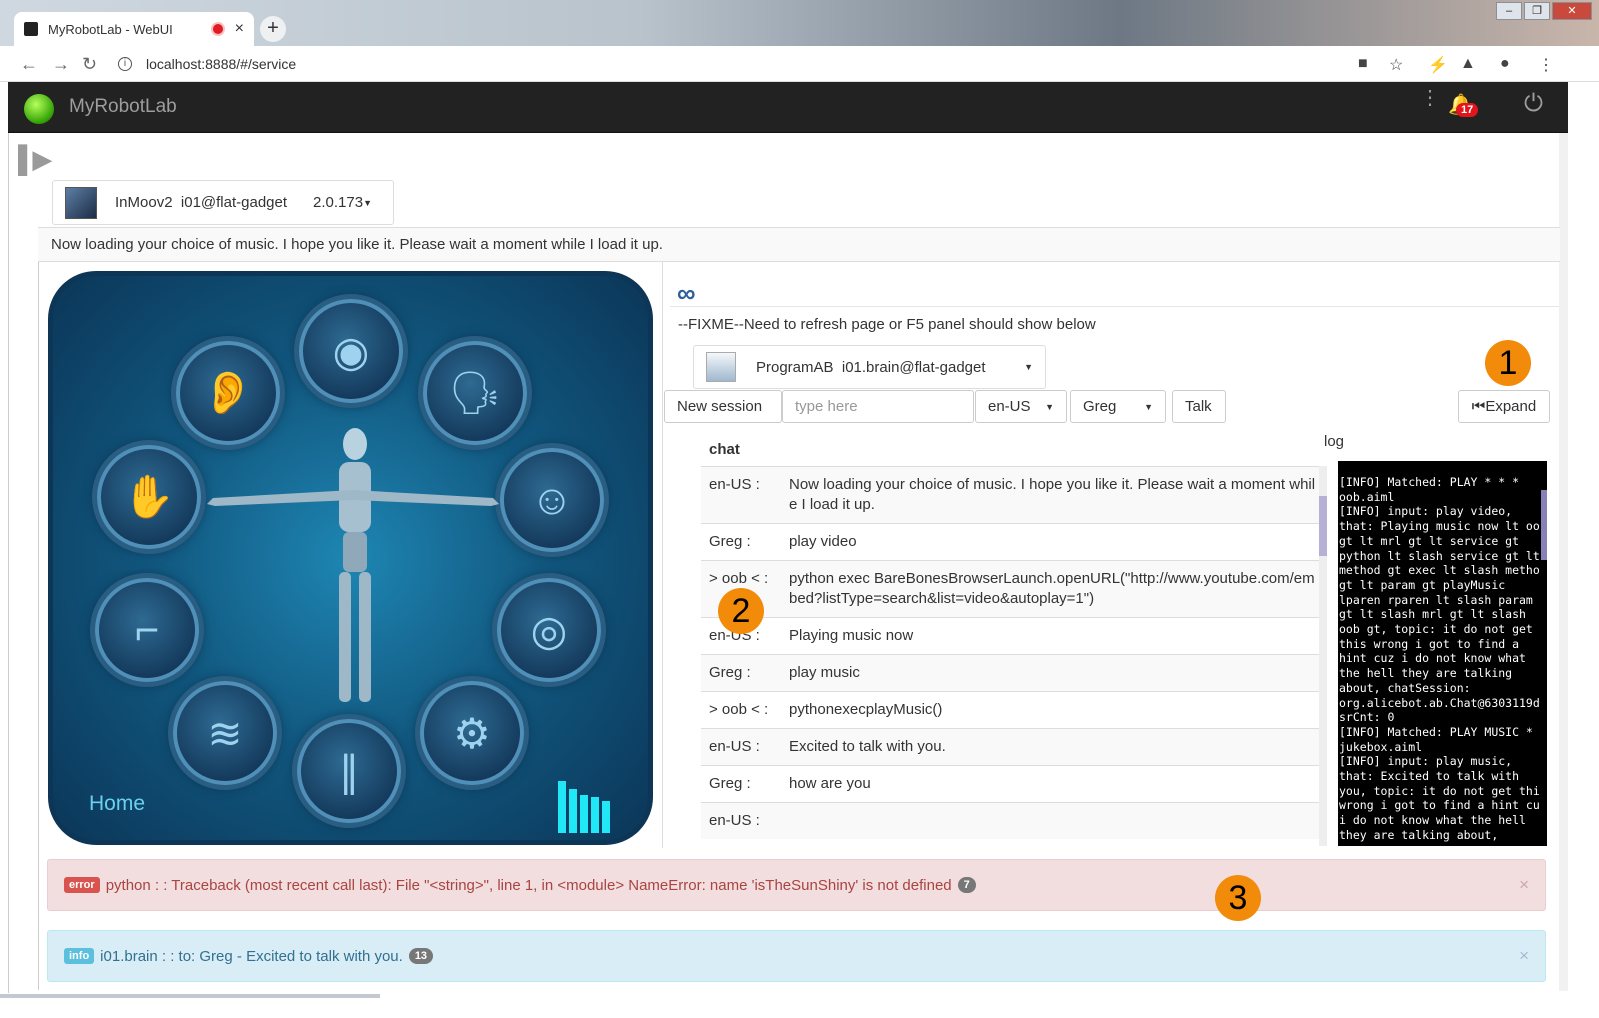 Image resolution: width=1599 pixels, height=1018 pixels. Describe the element at coordinates (81, 202) in the screenshot. I see `inmoov-service-icon` at that location.